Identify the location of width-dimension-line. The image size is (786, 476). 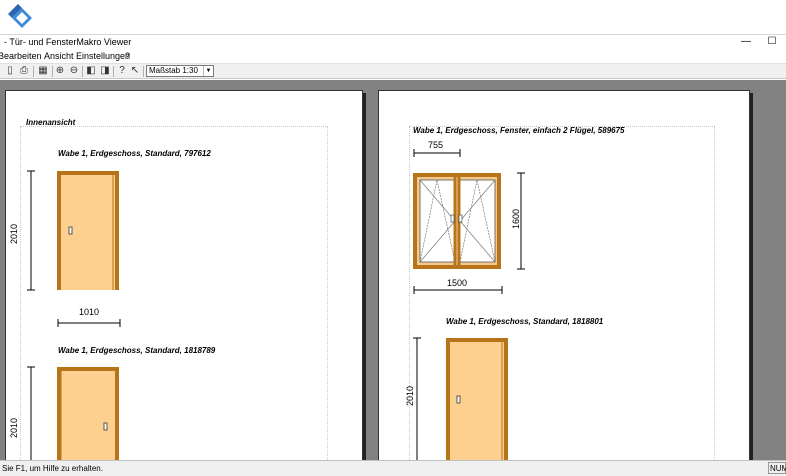
(89, 323).